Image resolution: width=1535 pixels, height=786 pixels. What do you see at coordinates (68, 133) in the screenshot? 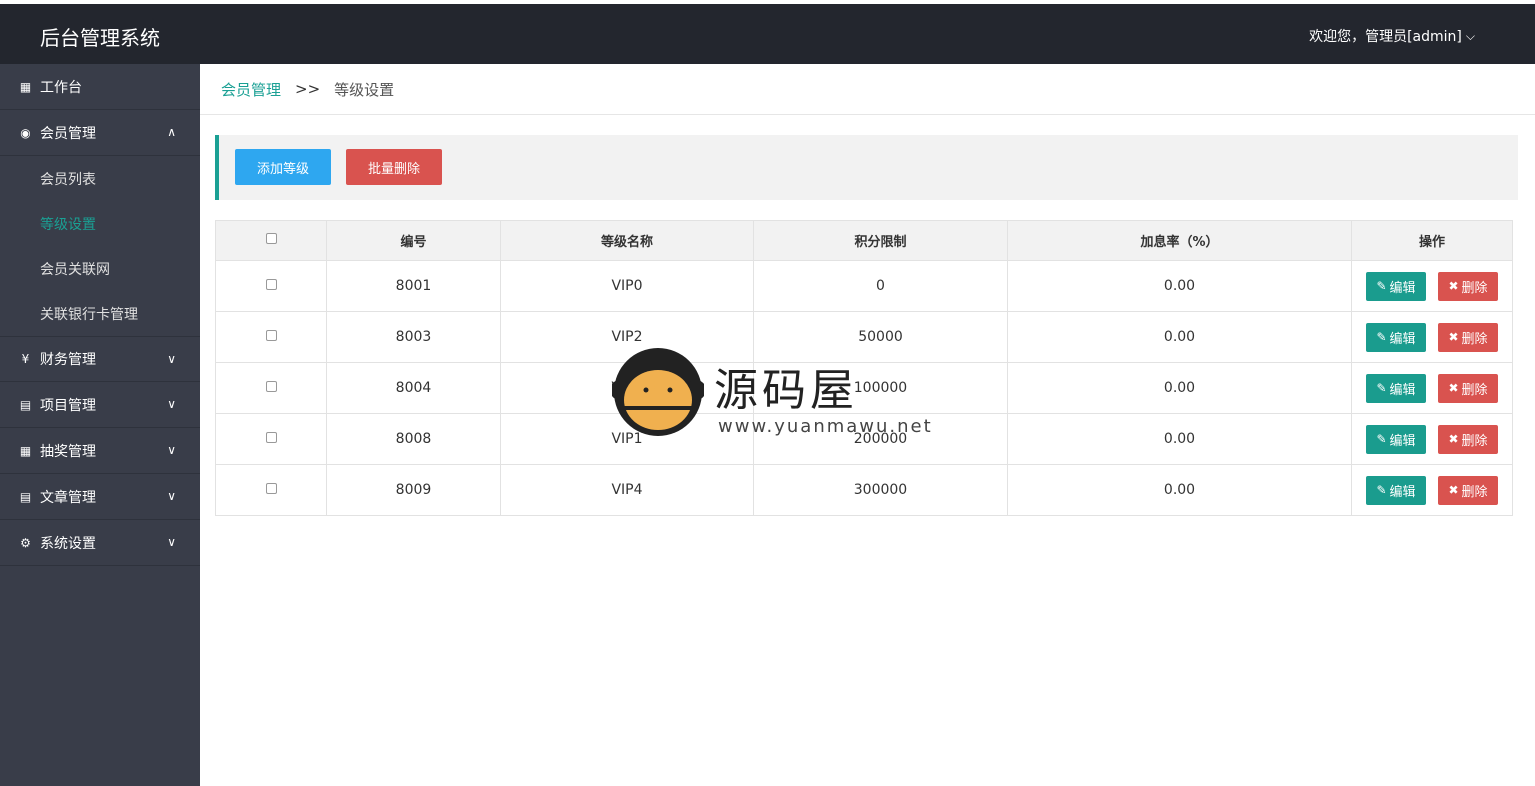
I see `sidebar-item-label: 会员管理` at bounding box center [68, 133].